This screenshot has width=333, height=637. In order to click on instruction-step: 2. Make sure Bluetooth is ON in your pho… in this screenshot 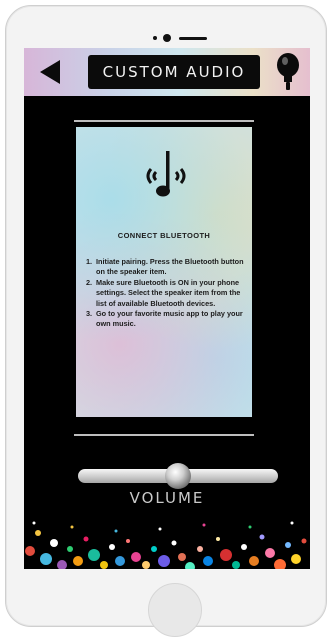, I will do `click(163, 292)`.